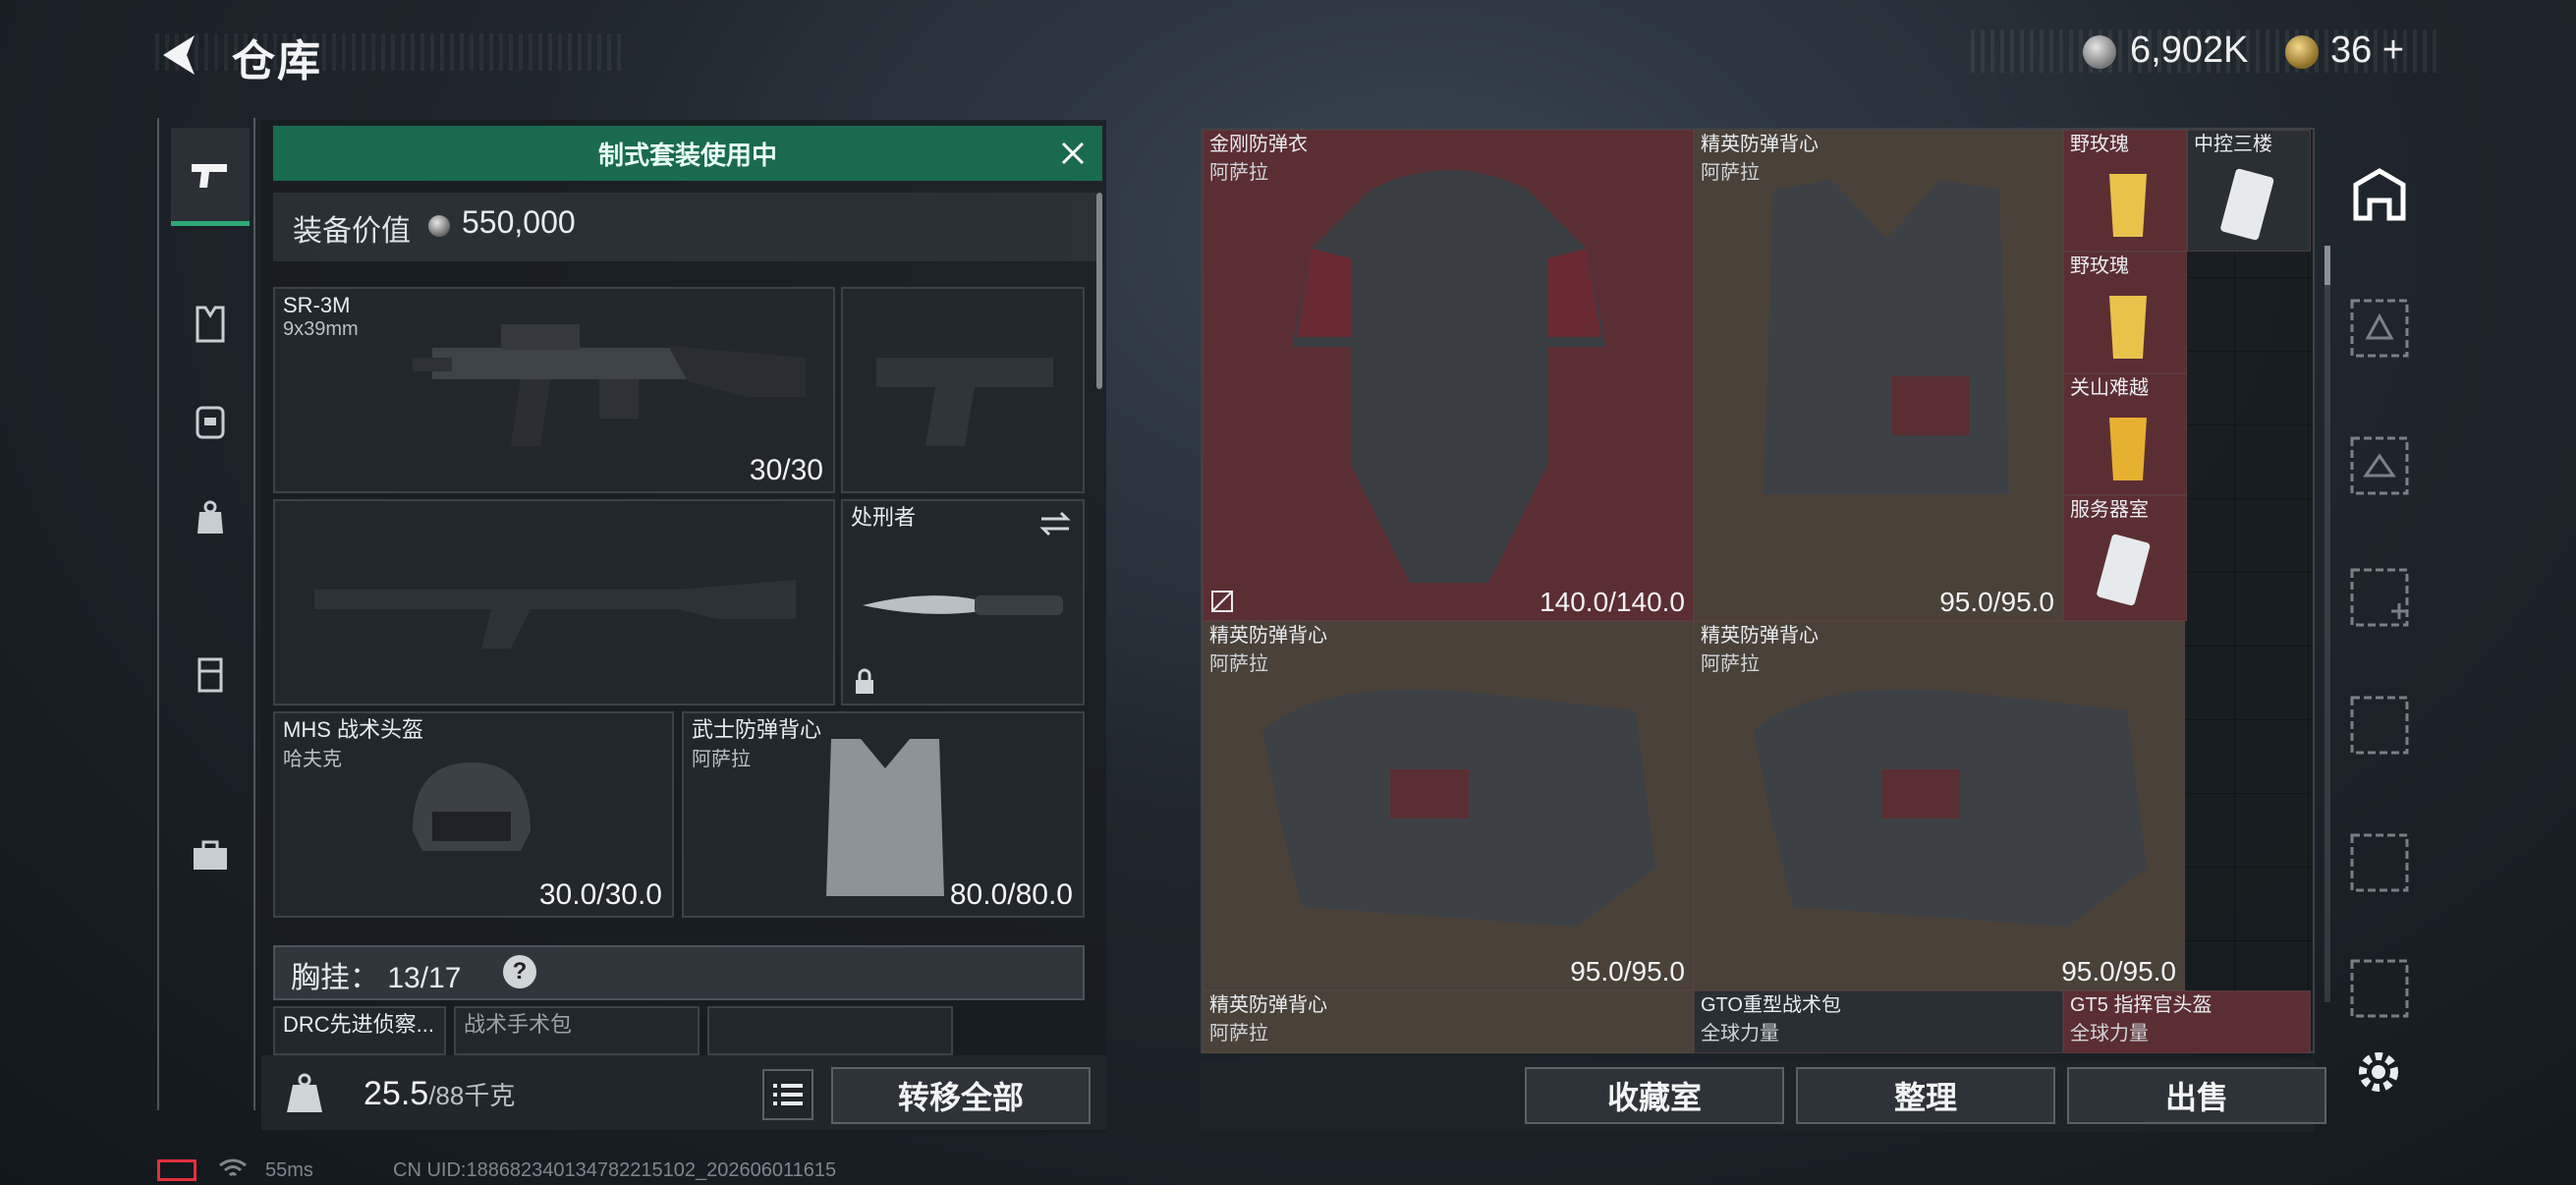 The image size is (2576, 1185). What do you see at coordinates (609, 385) in the screenshot?
I see `rifle-image` at bounding box center [609, 385].